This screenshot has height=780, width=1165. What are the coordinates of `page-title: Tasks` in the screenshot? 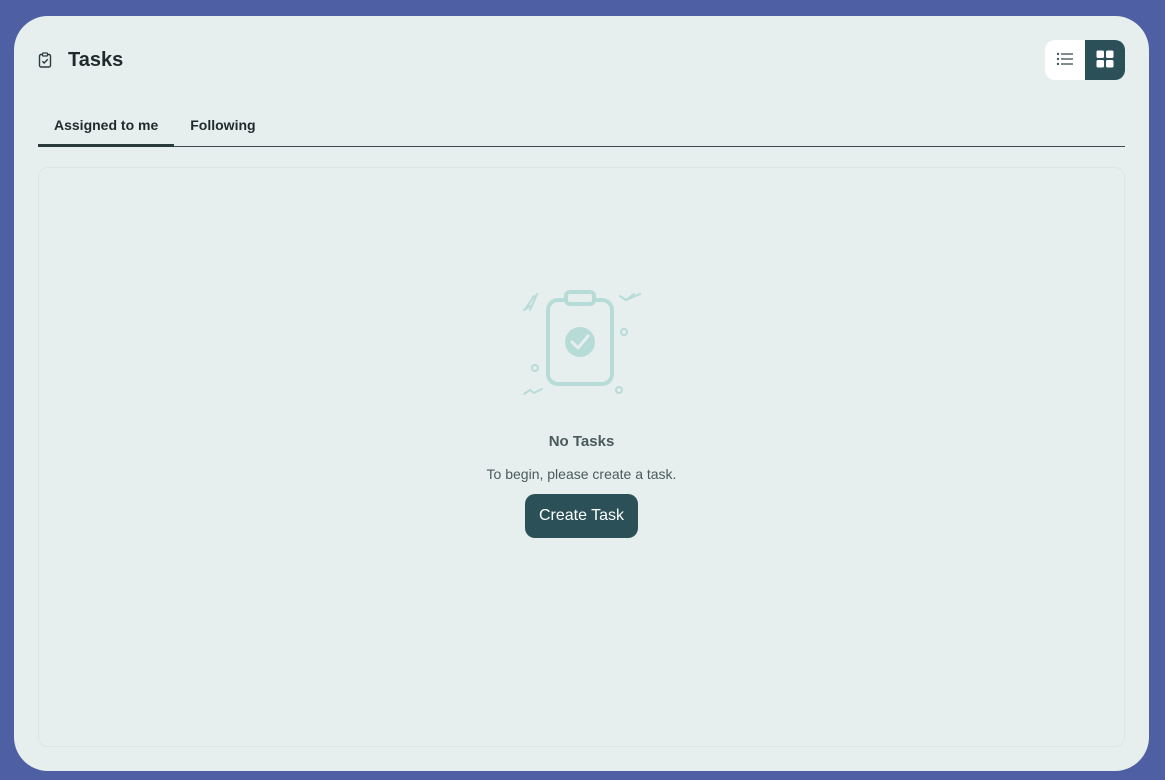 It's located at (96, 59).